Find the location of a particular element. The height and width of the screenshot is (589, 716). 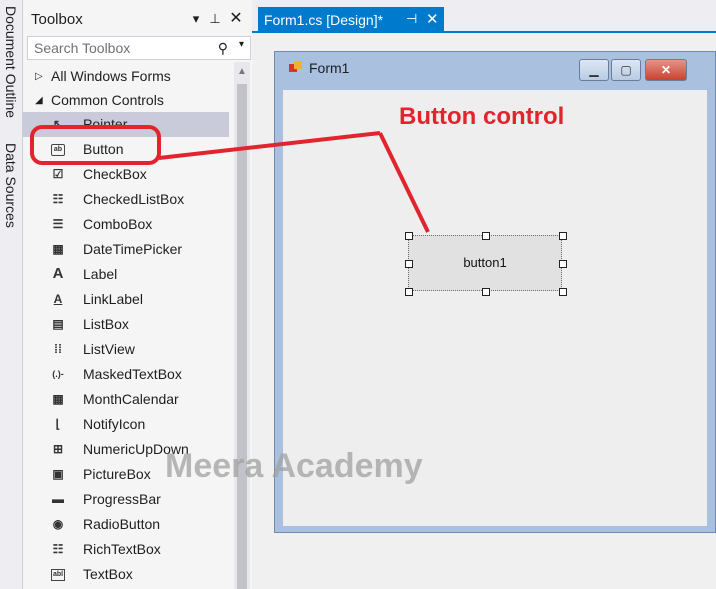

annotation-label: Button control is located at coordinates (482, 116).